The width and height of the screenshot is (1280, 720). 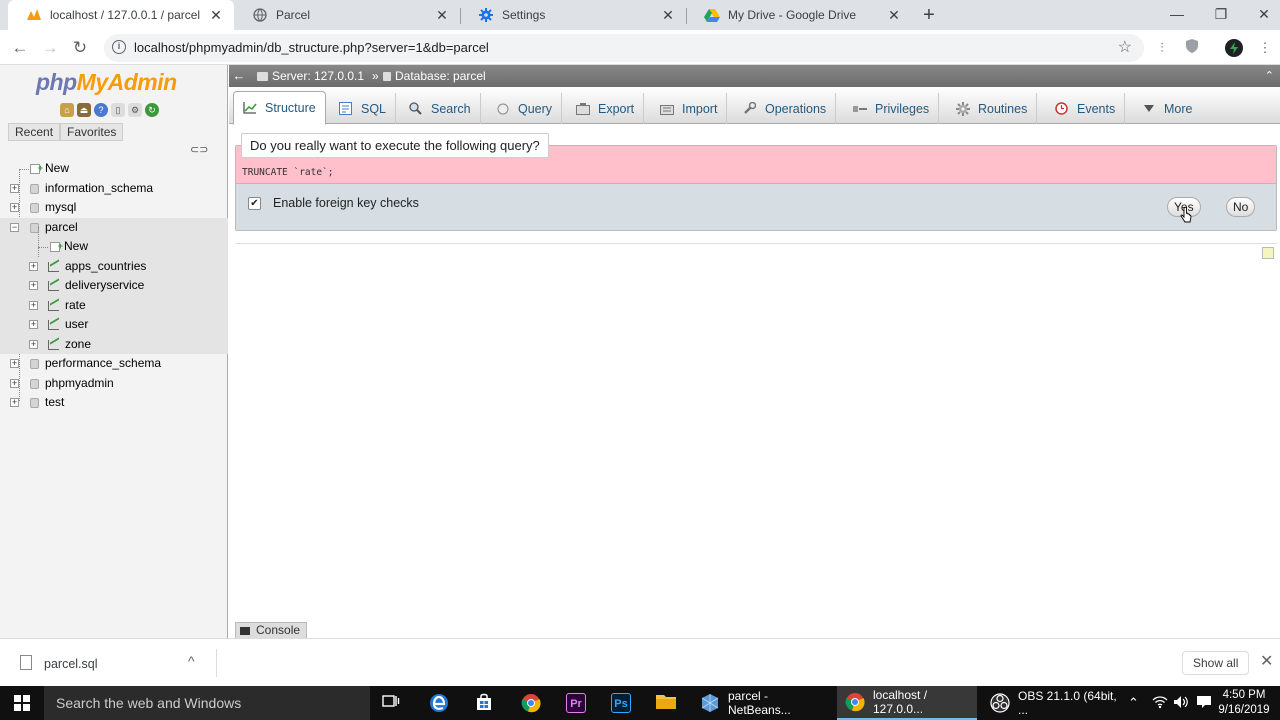 What do you see at coordinates (106, 82) in the screenshot?
I see `phpmyadmin-logo: phpMyAdmin` at bounding box center [106, 82].